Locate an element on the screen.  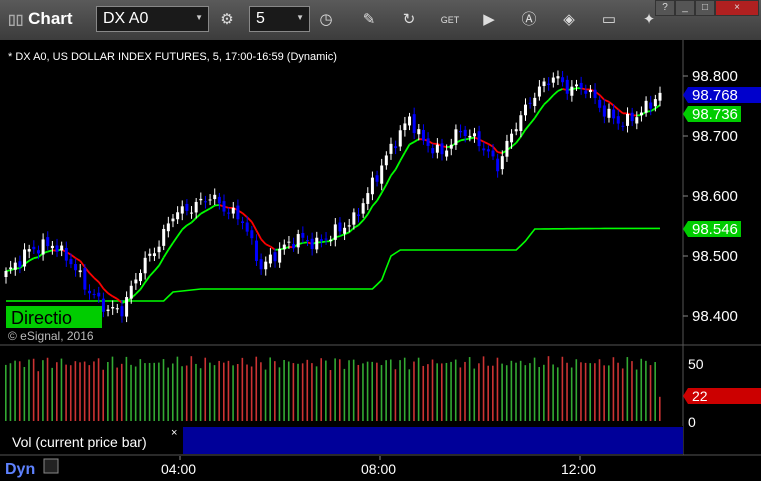
maximize-button: □ is located at coordinates (705, 8).